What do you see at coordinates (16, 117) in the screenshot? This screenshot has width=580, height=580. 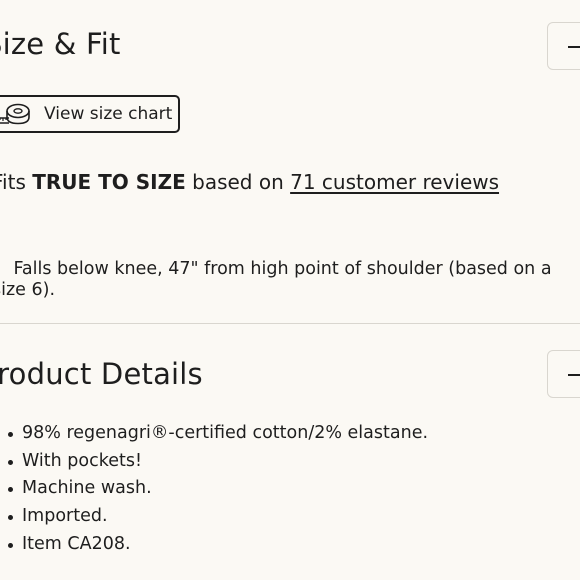 I see `measuring-tape-icon` at bounding box center [16, 117].